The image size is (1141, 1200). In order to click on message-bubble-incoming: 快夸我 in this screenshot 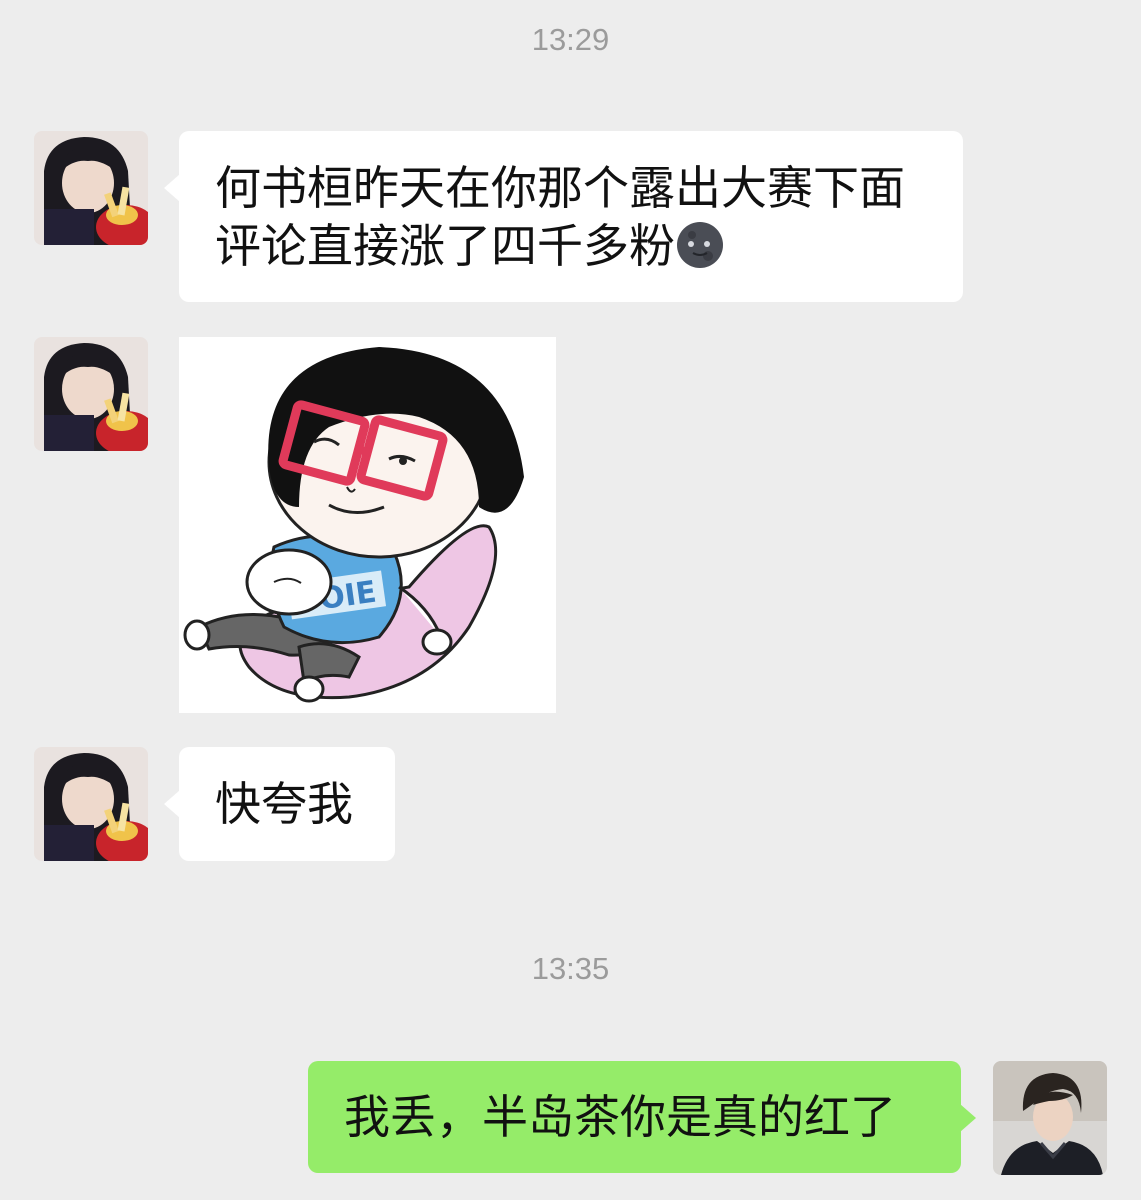, I will do `click(279, 804)`.